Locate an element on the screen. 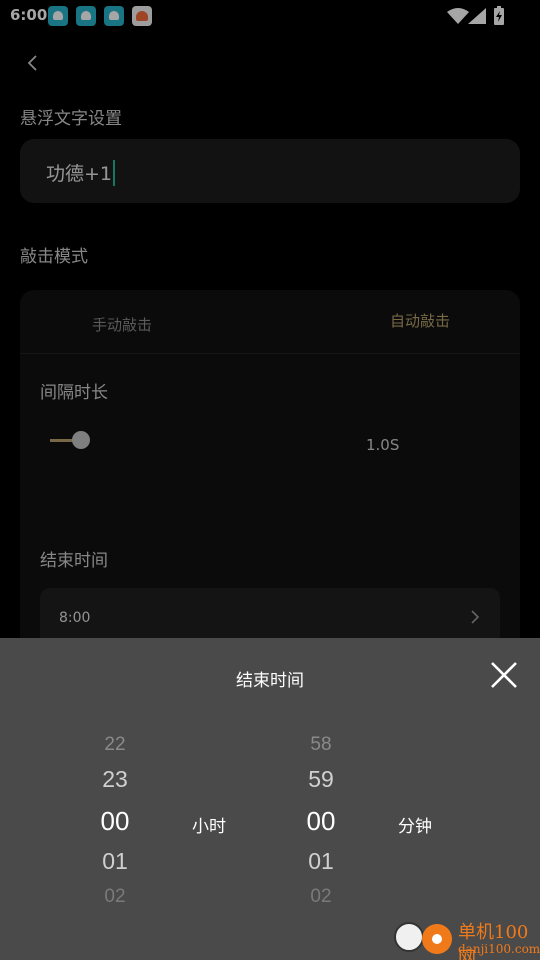 The image size is (540, 960). hour-option-selected: 00 is located at coordinates (115, 821).